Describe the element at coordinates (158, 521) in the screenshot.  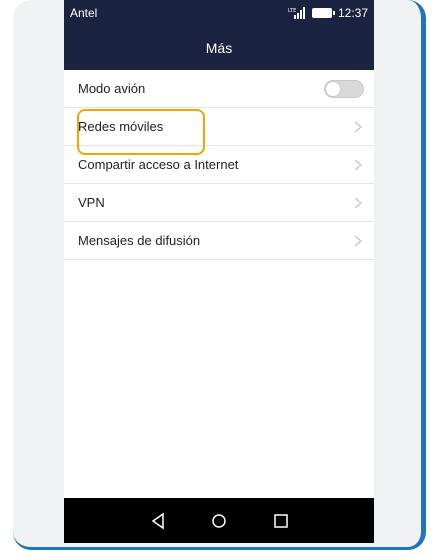
I see `back-icon` at that location.